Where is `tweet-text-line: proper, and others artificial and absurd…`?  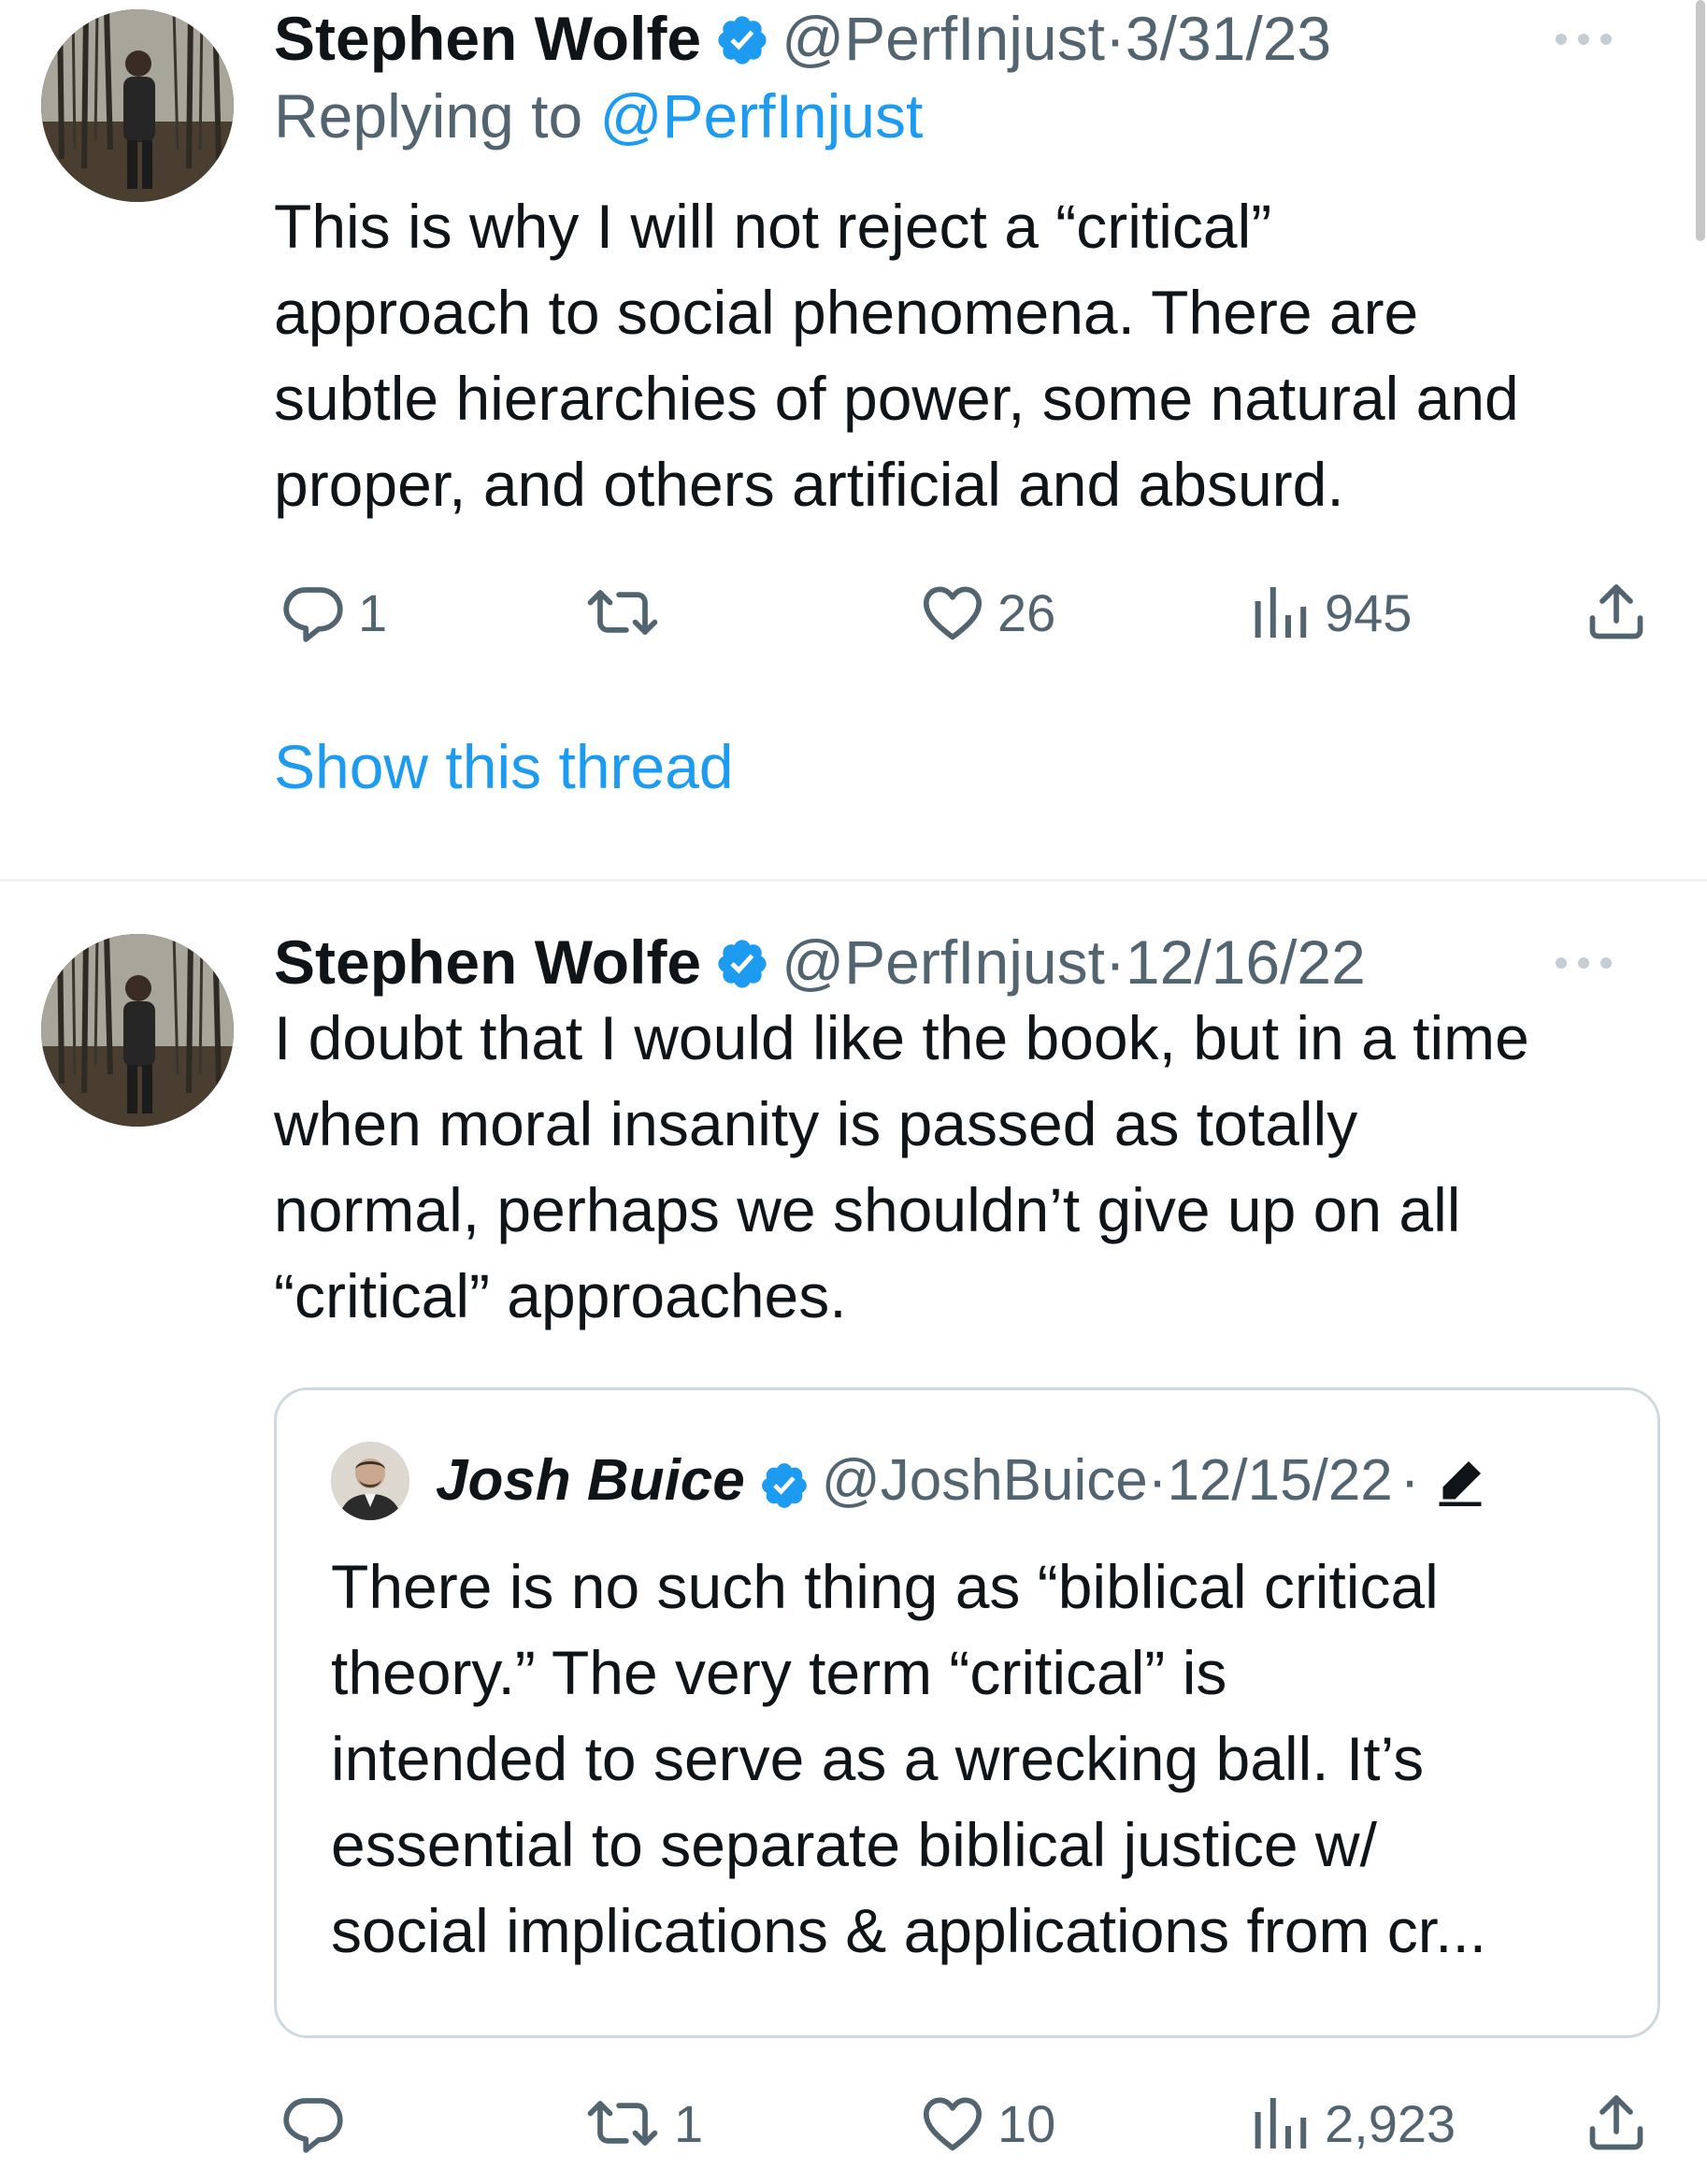
tweet-text-line: proper, and others artificial and absurd… is located at coordinates (809, 484).